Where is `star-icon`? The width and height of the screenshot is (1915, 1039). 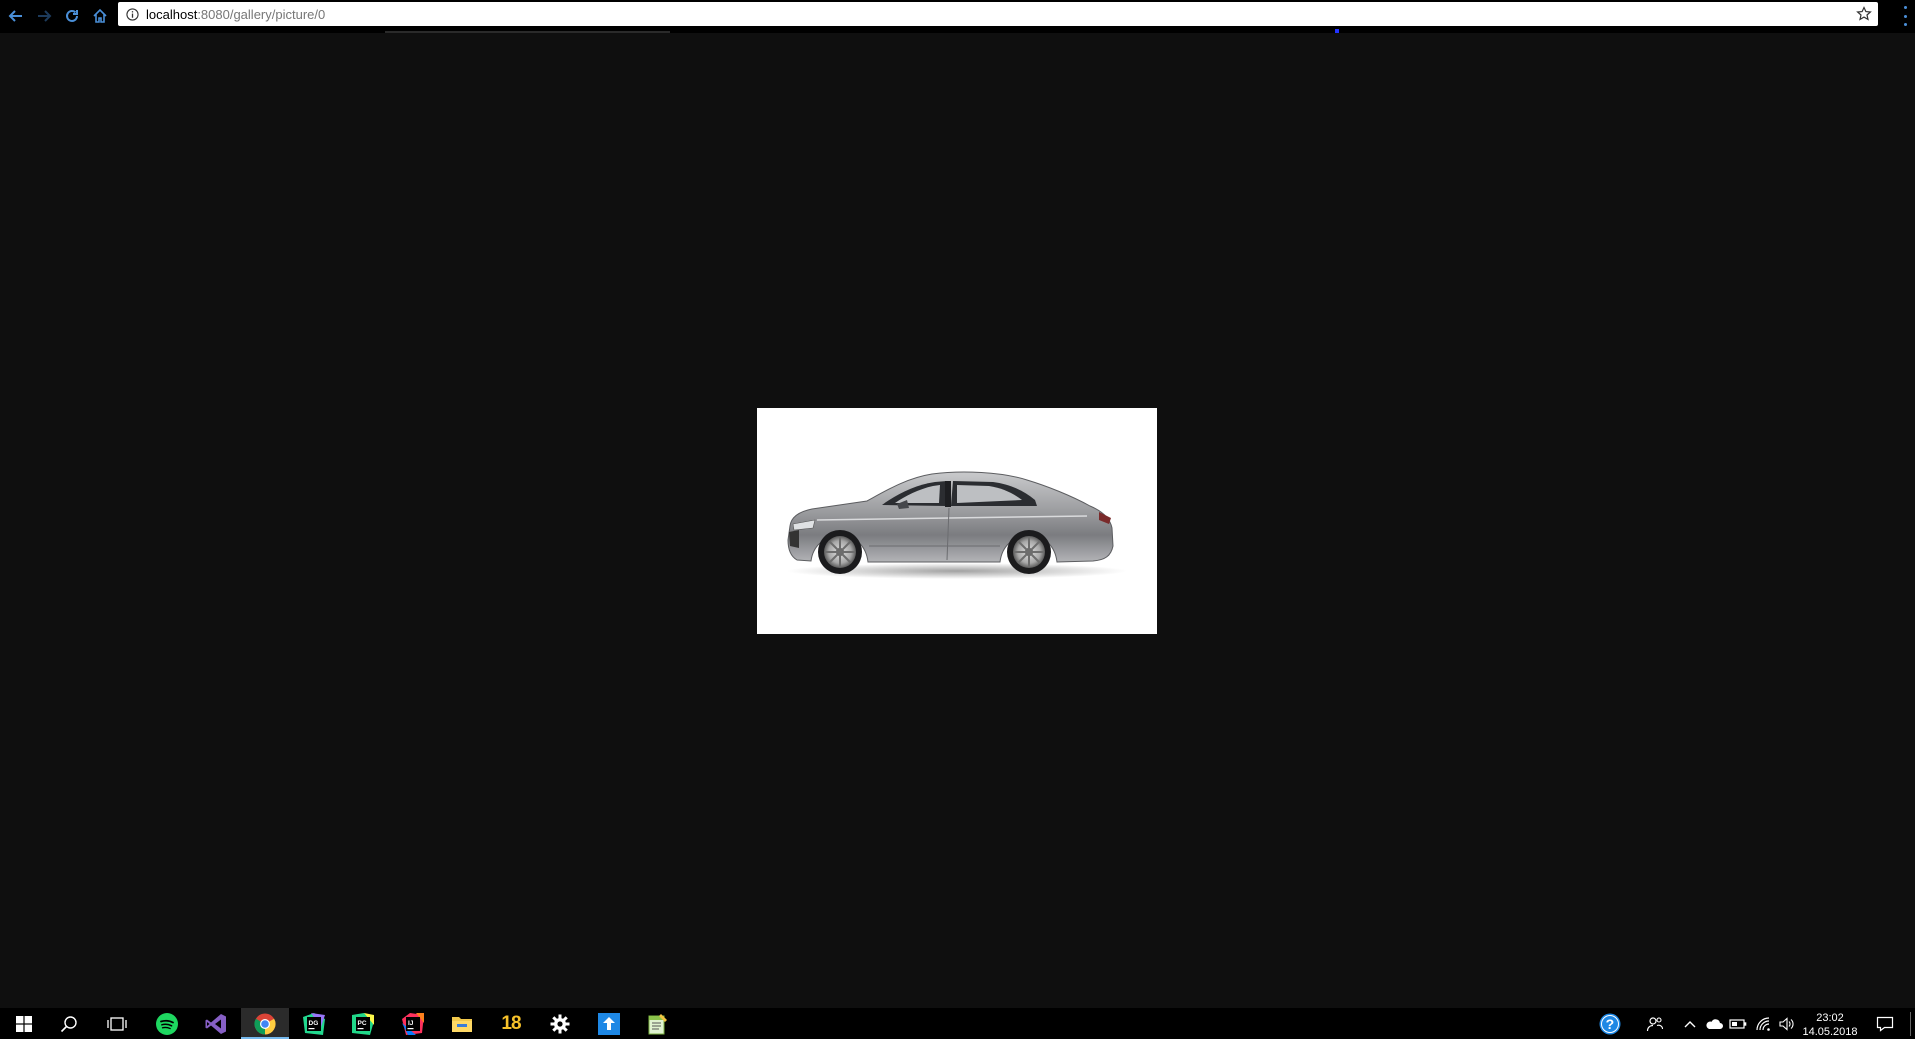
star-icon is located at coordinates (1864, 14).